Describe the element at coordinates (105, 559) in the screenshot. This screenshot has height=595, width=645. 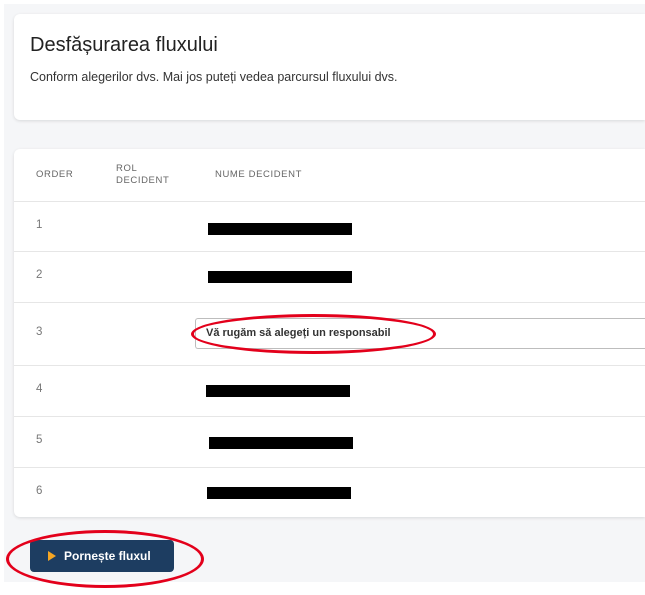
I see `highlight-oval-button` at that location.